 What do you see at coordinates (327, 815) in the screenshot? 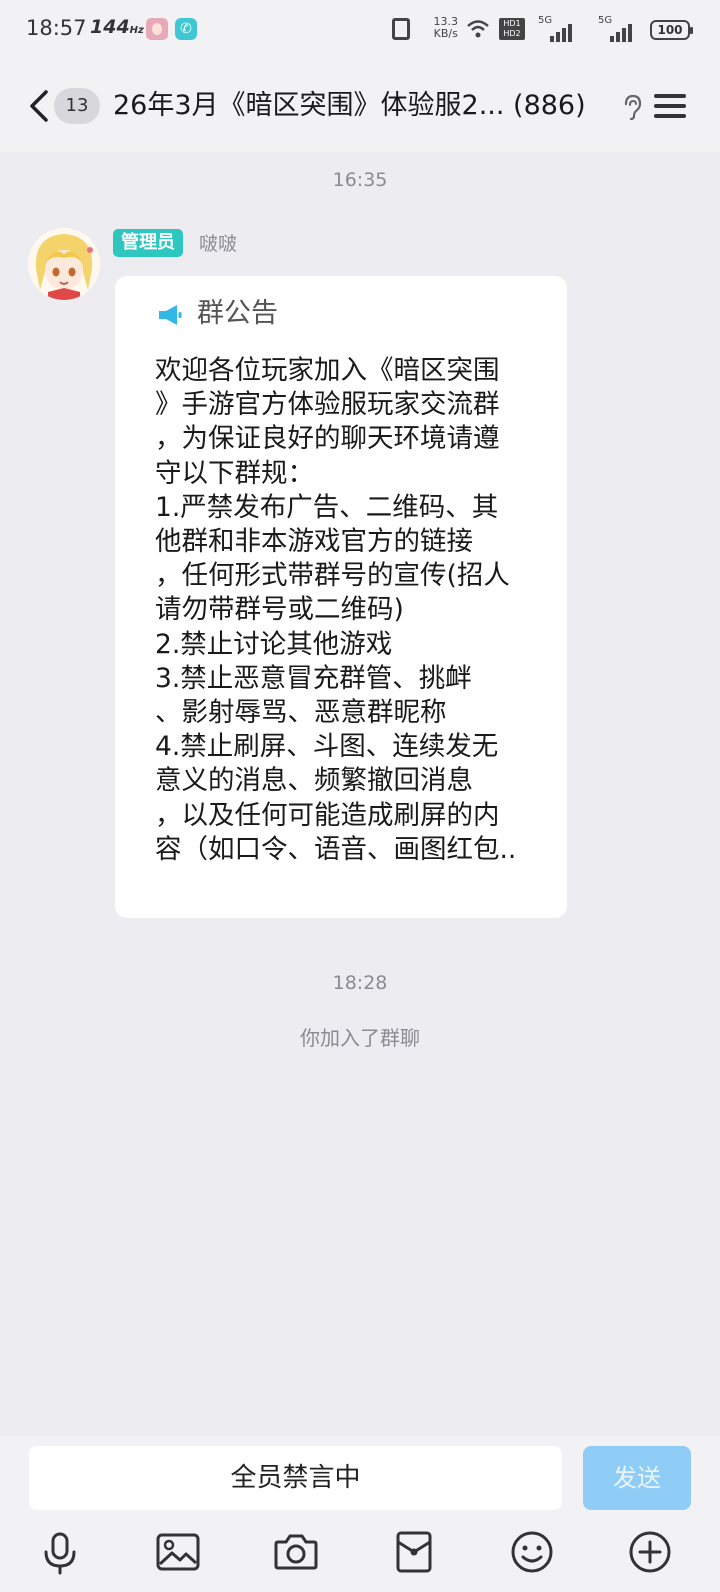
I see `announcement-line: ，以及任何可能造成刷屏的内` at bounding box center [327, 815].